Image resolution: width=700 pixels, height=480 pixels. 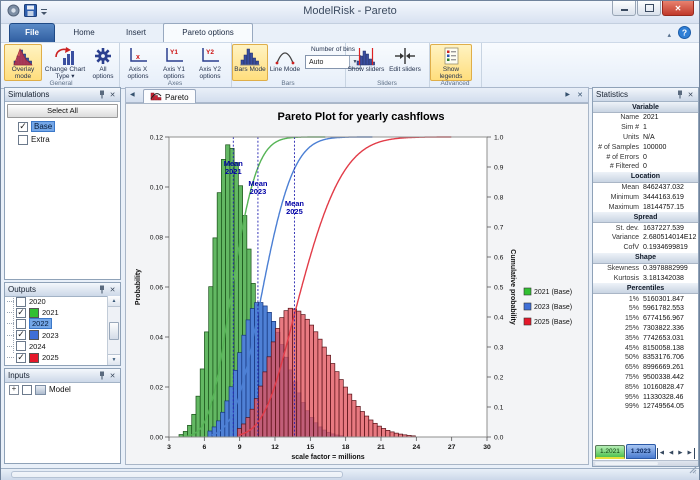 What do you see at coordinates (250, 62) in the screenshot?
I see `bars-mode-button: Bars Mode` at bounding box center [250, 62].